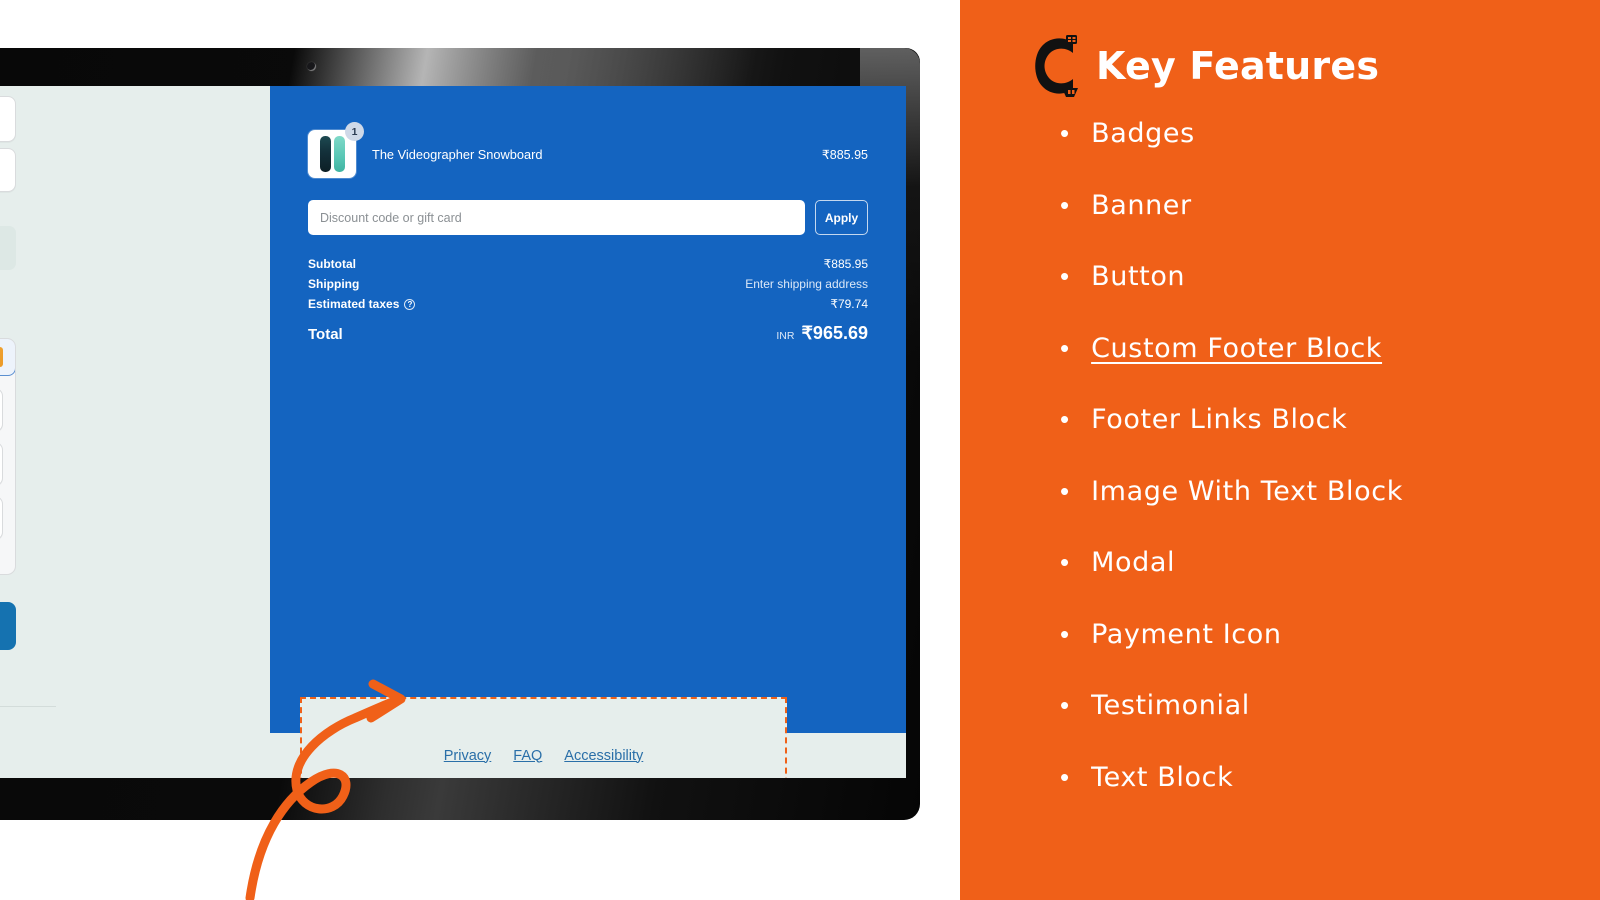  I want to click on apply-label: Apply, so click(841, 217).